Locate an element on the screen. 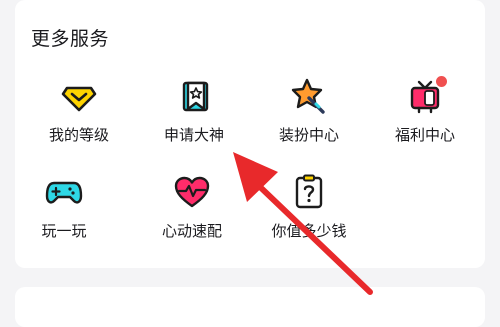 This screenshot has width=500, height=327. service-my-level: 我的等级 is located at coordinates (79, 111).